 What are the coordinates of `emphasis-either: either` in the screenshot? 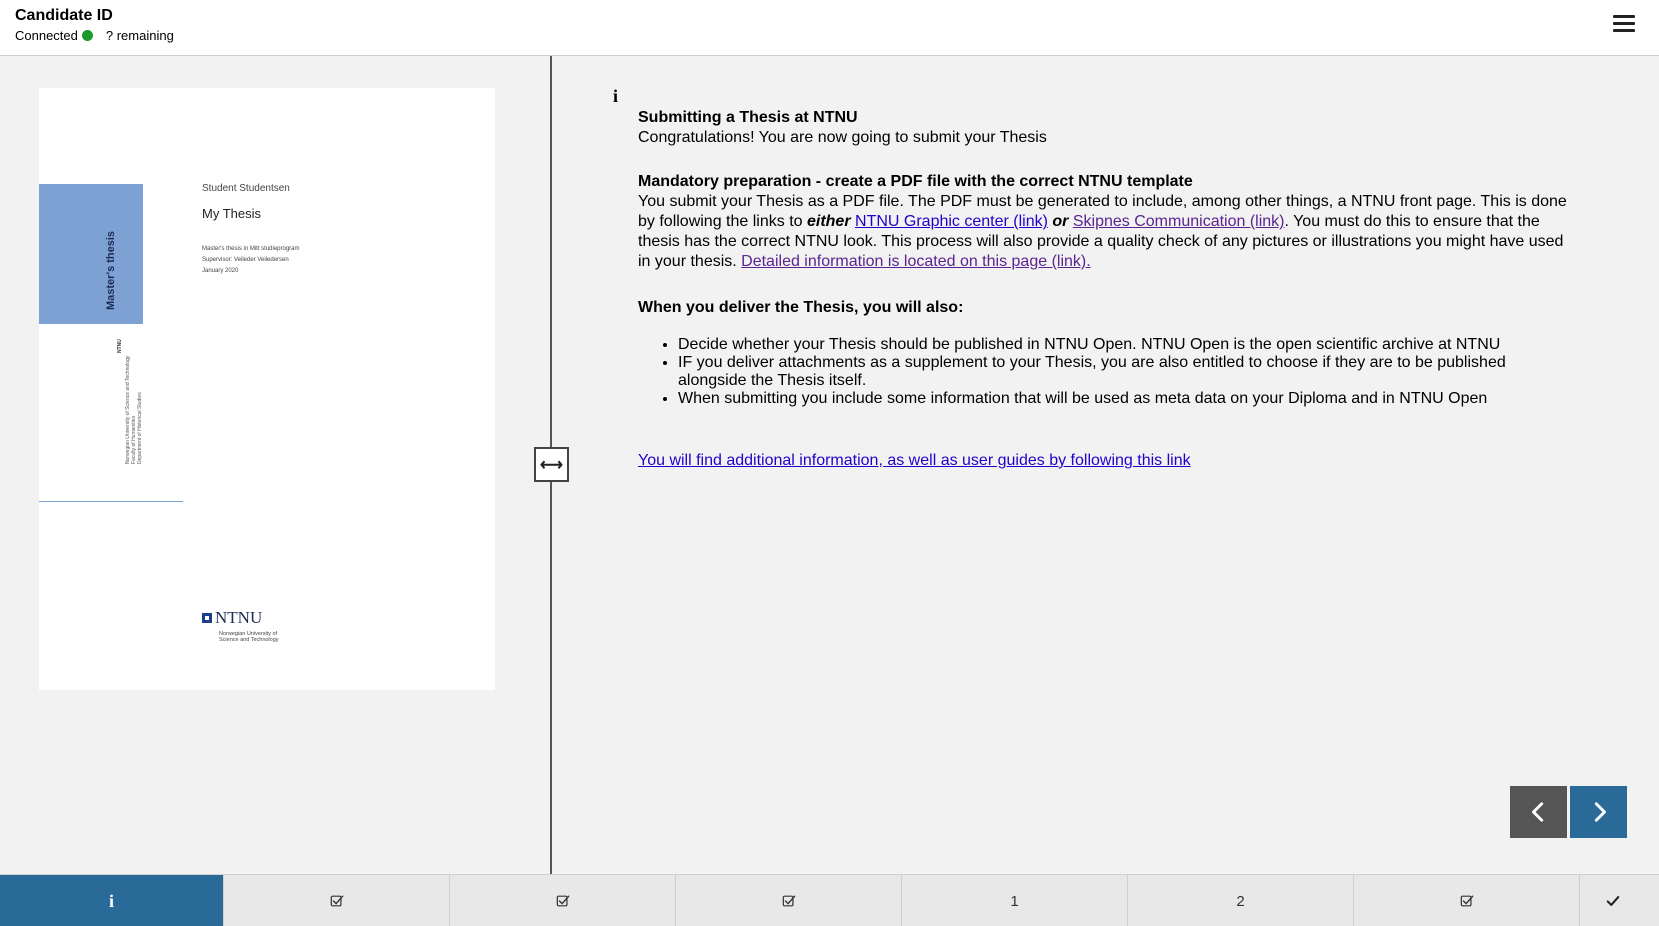 It's located at (828, 221).